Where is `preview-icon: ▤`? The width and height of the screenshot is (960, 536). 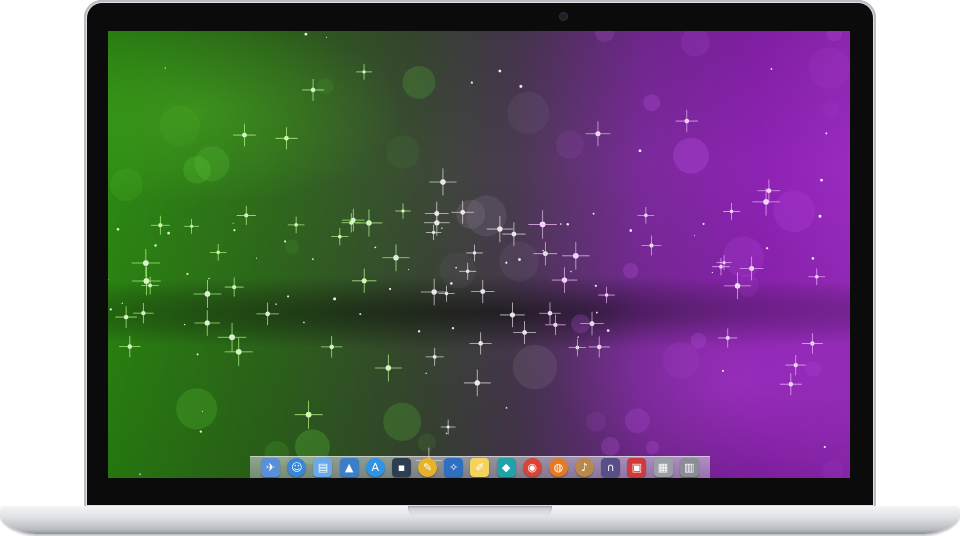 preview-icon: ▤ is located at coordinates (323, 467).